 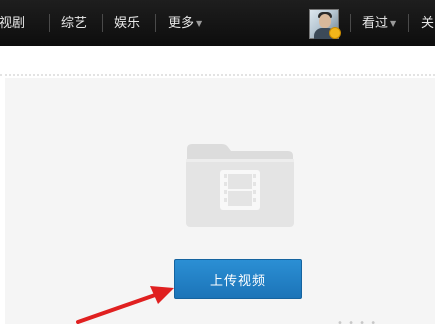 What do you see at coordinates (181, 23) in the screenshot?
I see `nav-more-label: 更多` at bounding box center [181, 23].